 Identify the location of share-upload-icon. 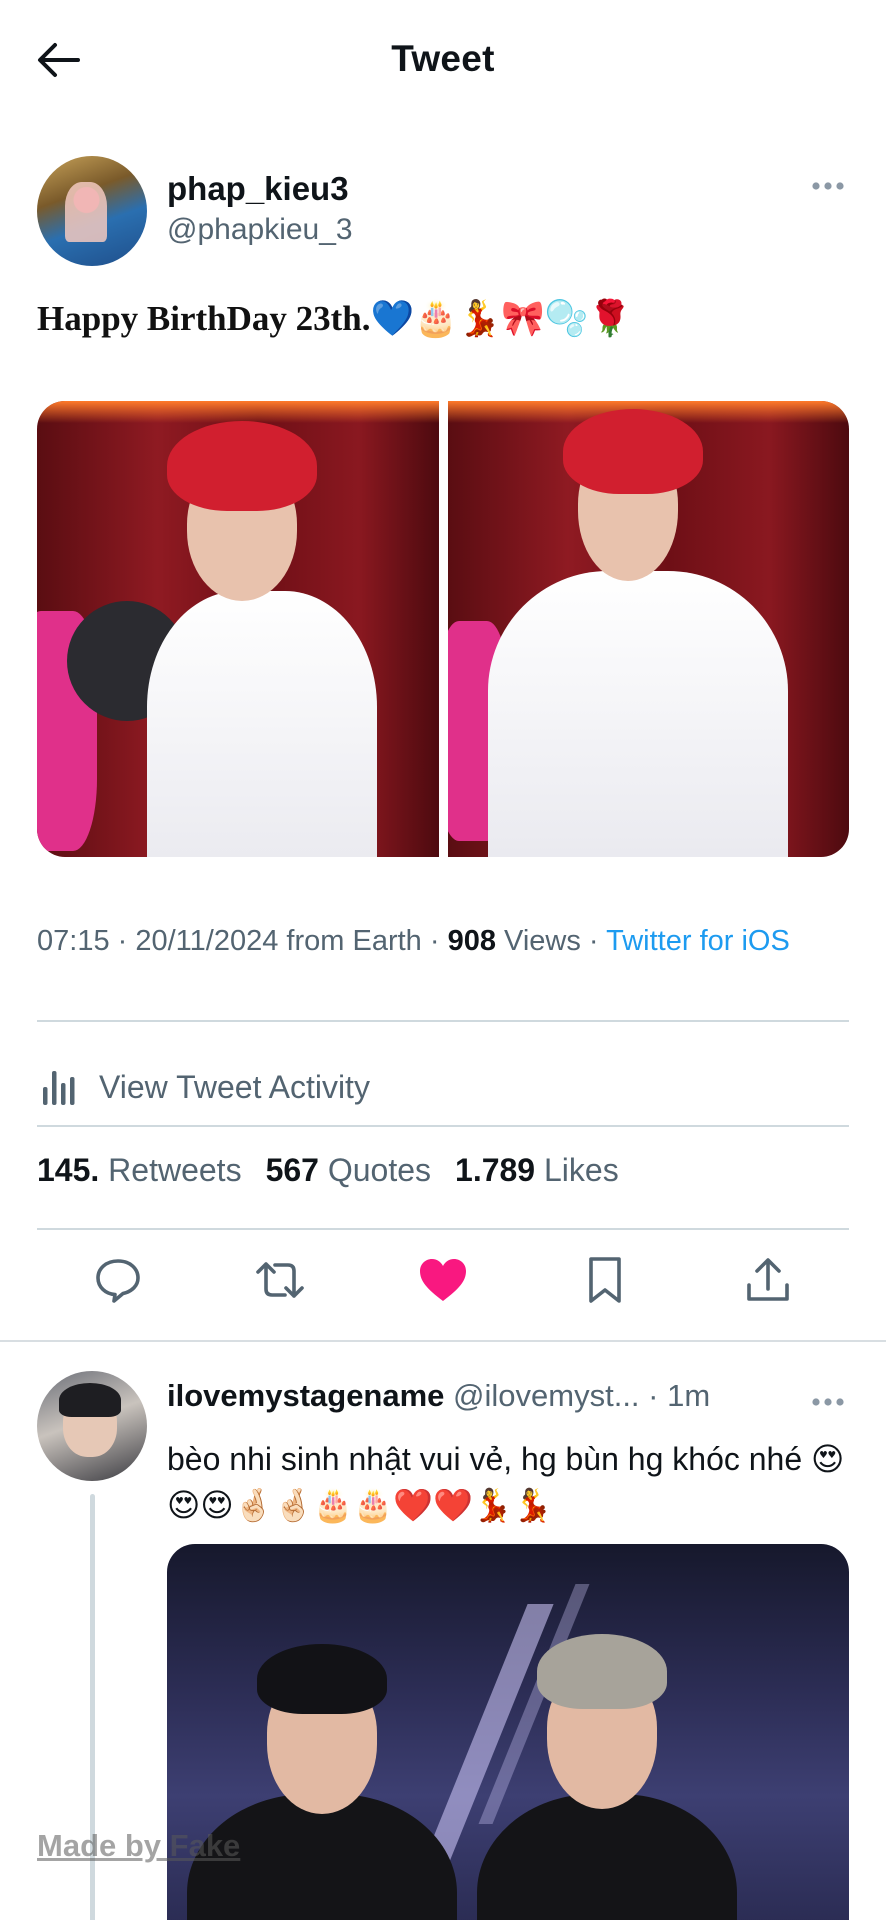
(768, 1279).